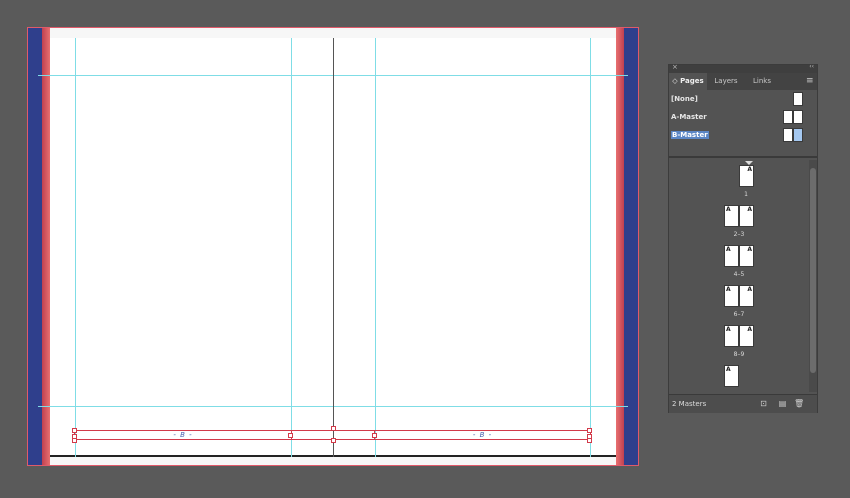 This screenshot has height=498, width=850. Describe the element at coordinates (743, 100) in the screenshot. I see `master-none: [None]` at that location.